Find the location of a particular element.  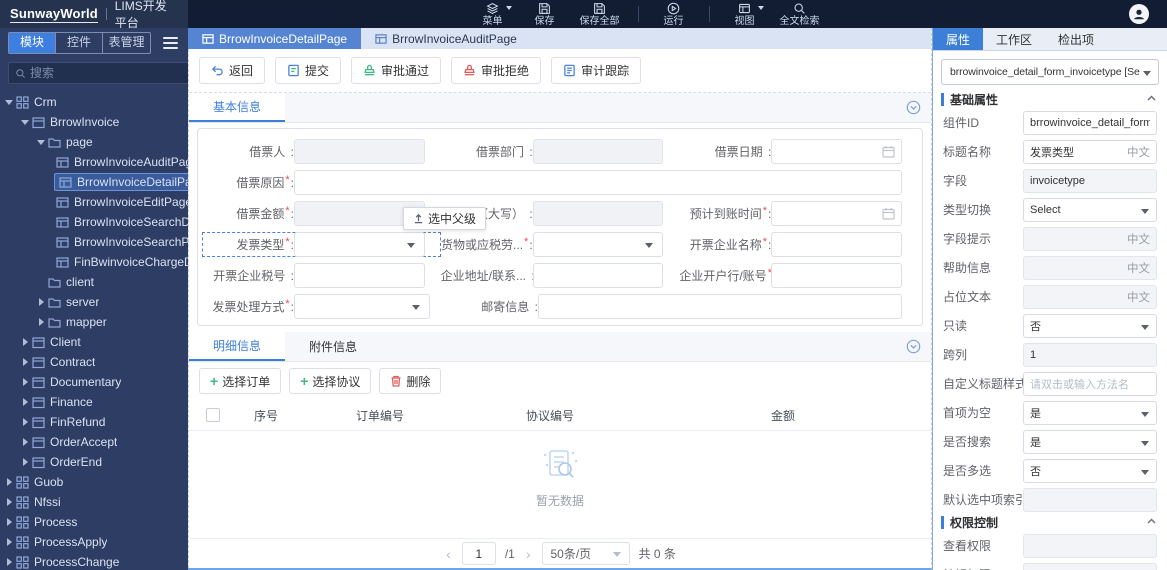

tab-properties: 属性 is located at coordinates (958, 39).